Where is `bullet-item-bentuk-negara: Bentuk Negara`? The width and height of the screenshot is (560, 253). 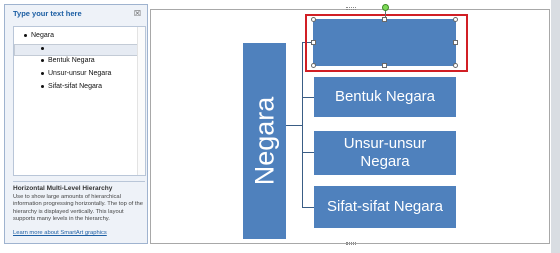
bullet-item-bentuk-negara: Bentuk Negara is located at coordinates (68, 63).